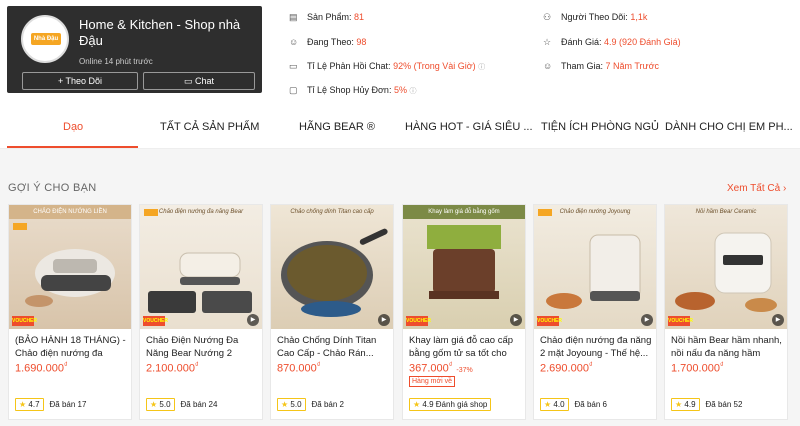  Describe the element at coordinates (784, 188) in the screenshot. I see `chevron-right-icon: ›` at that location.